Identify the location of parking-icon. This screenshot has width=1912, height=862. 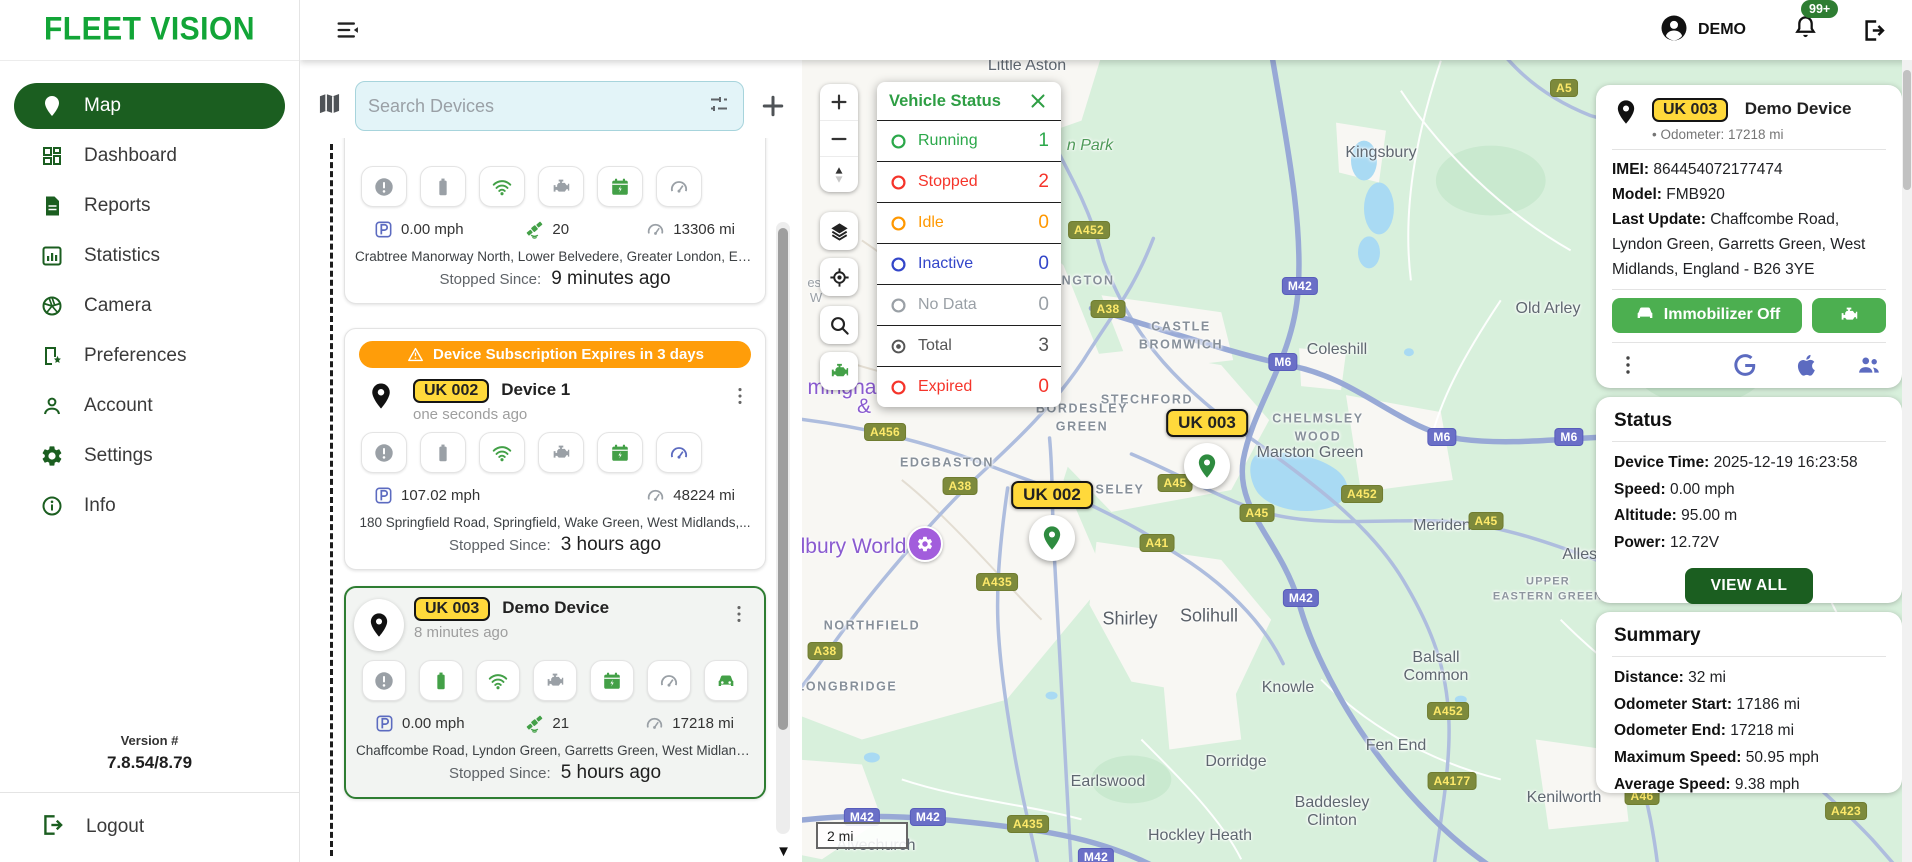
(384, 723).